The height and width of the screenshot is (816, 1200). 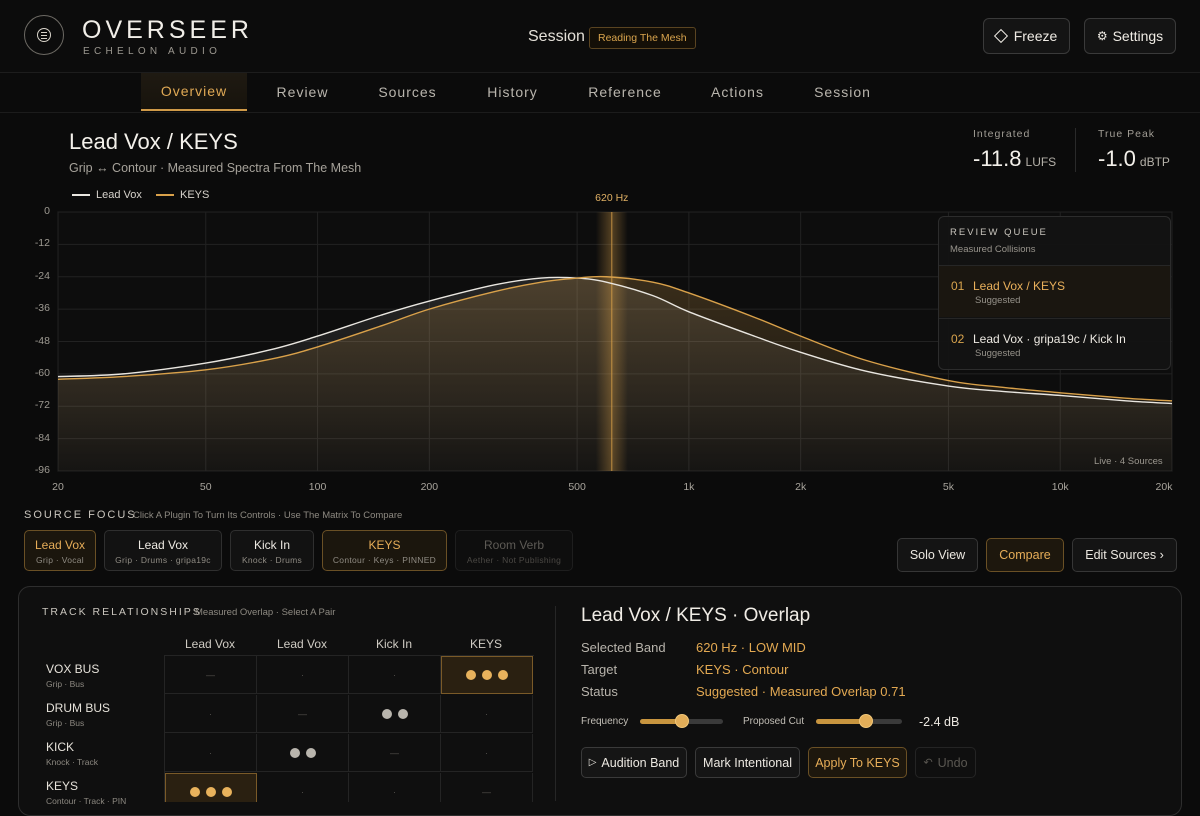 I want to click on session-label: Session, so click(x=556, y=36).